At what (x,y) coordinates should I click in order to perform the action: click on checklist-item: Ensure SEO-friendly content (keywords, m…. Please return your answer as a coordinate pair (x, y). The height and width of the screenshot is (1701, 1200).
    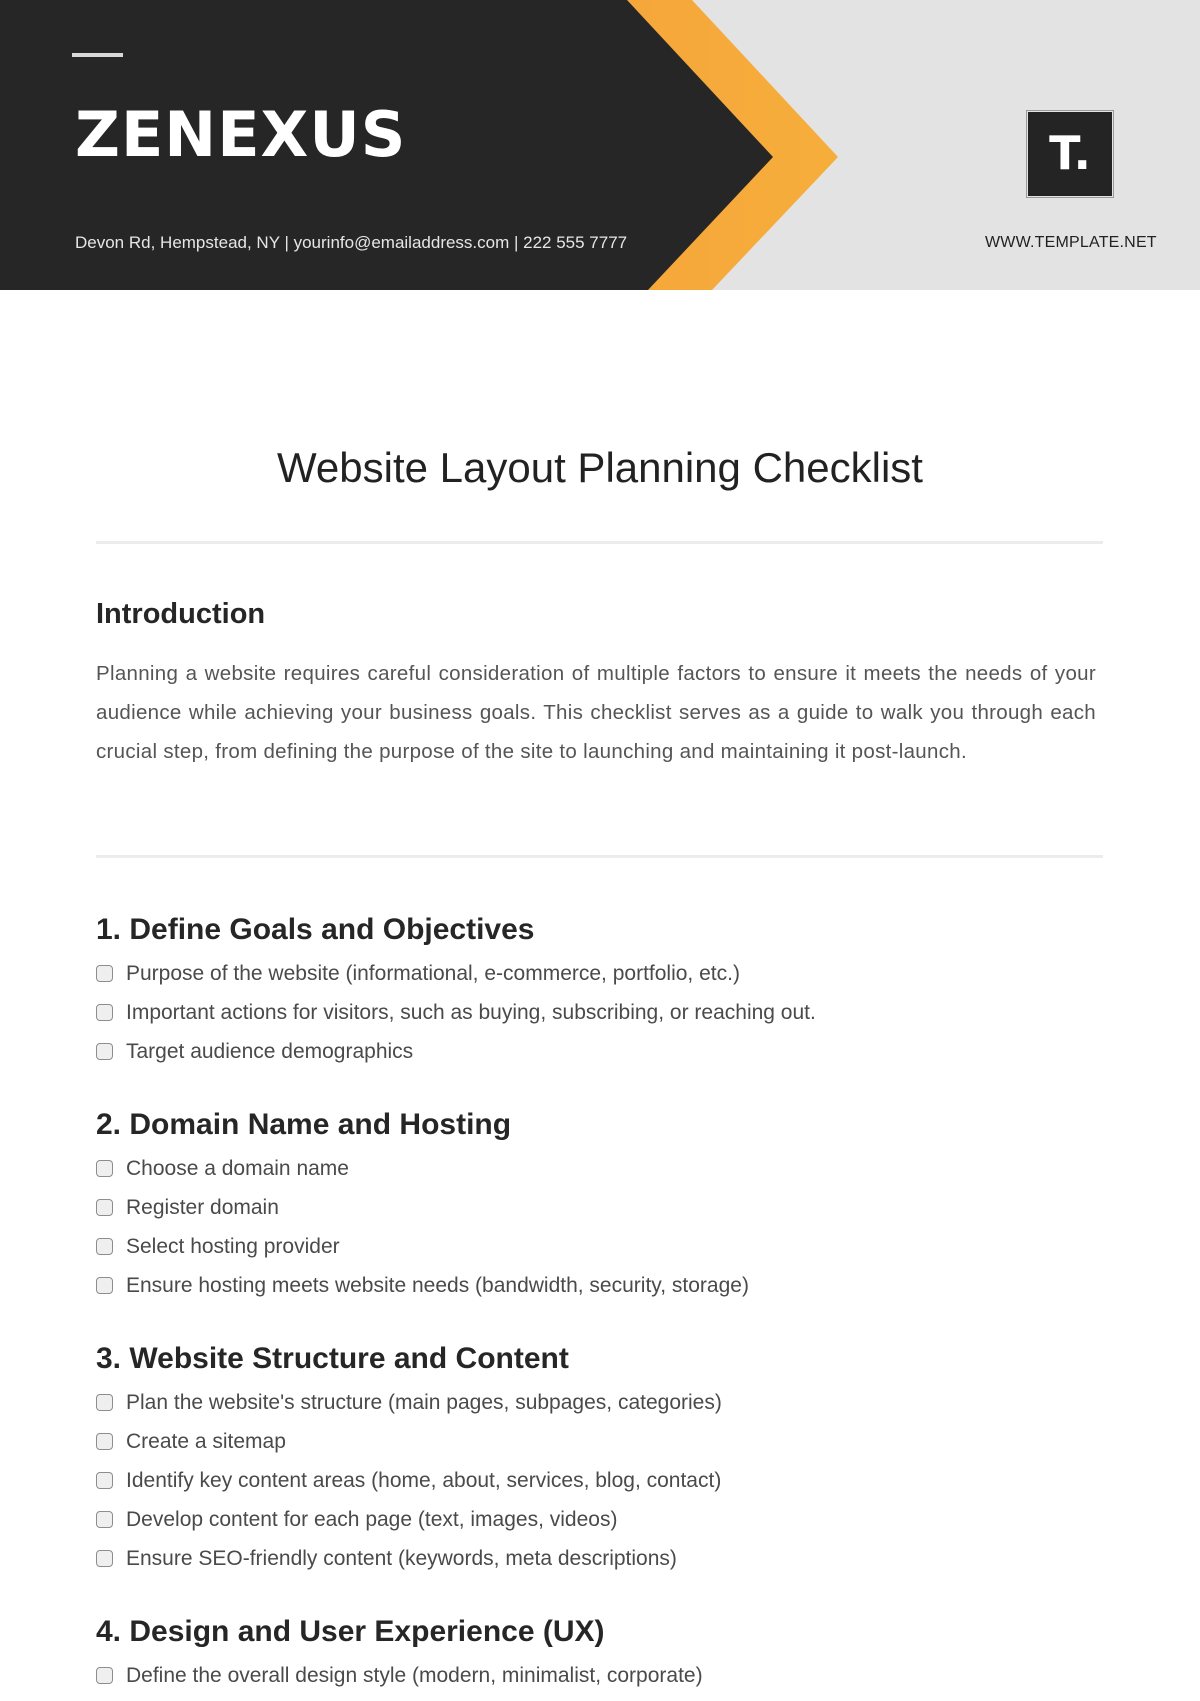
    Looking at the image, I should click on (596, 1558).